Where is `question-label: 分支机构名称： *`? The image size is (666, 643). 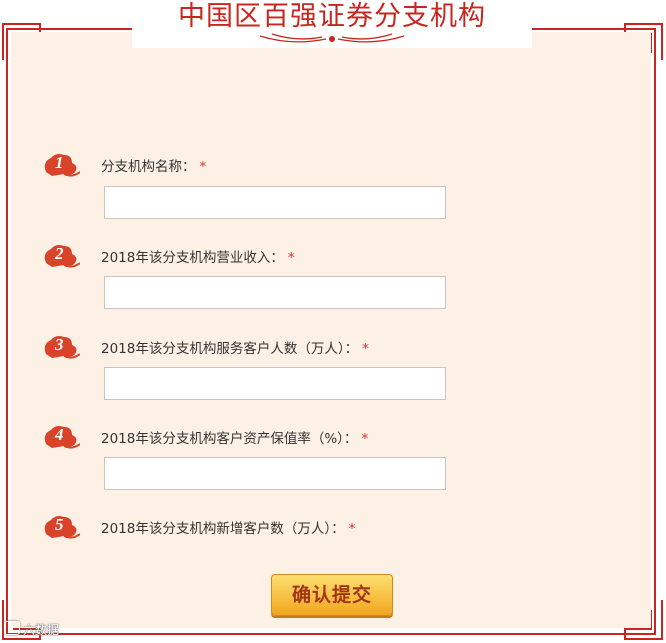
question-label: 分支机构名称： * is located at coordinates (154, 167).